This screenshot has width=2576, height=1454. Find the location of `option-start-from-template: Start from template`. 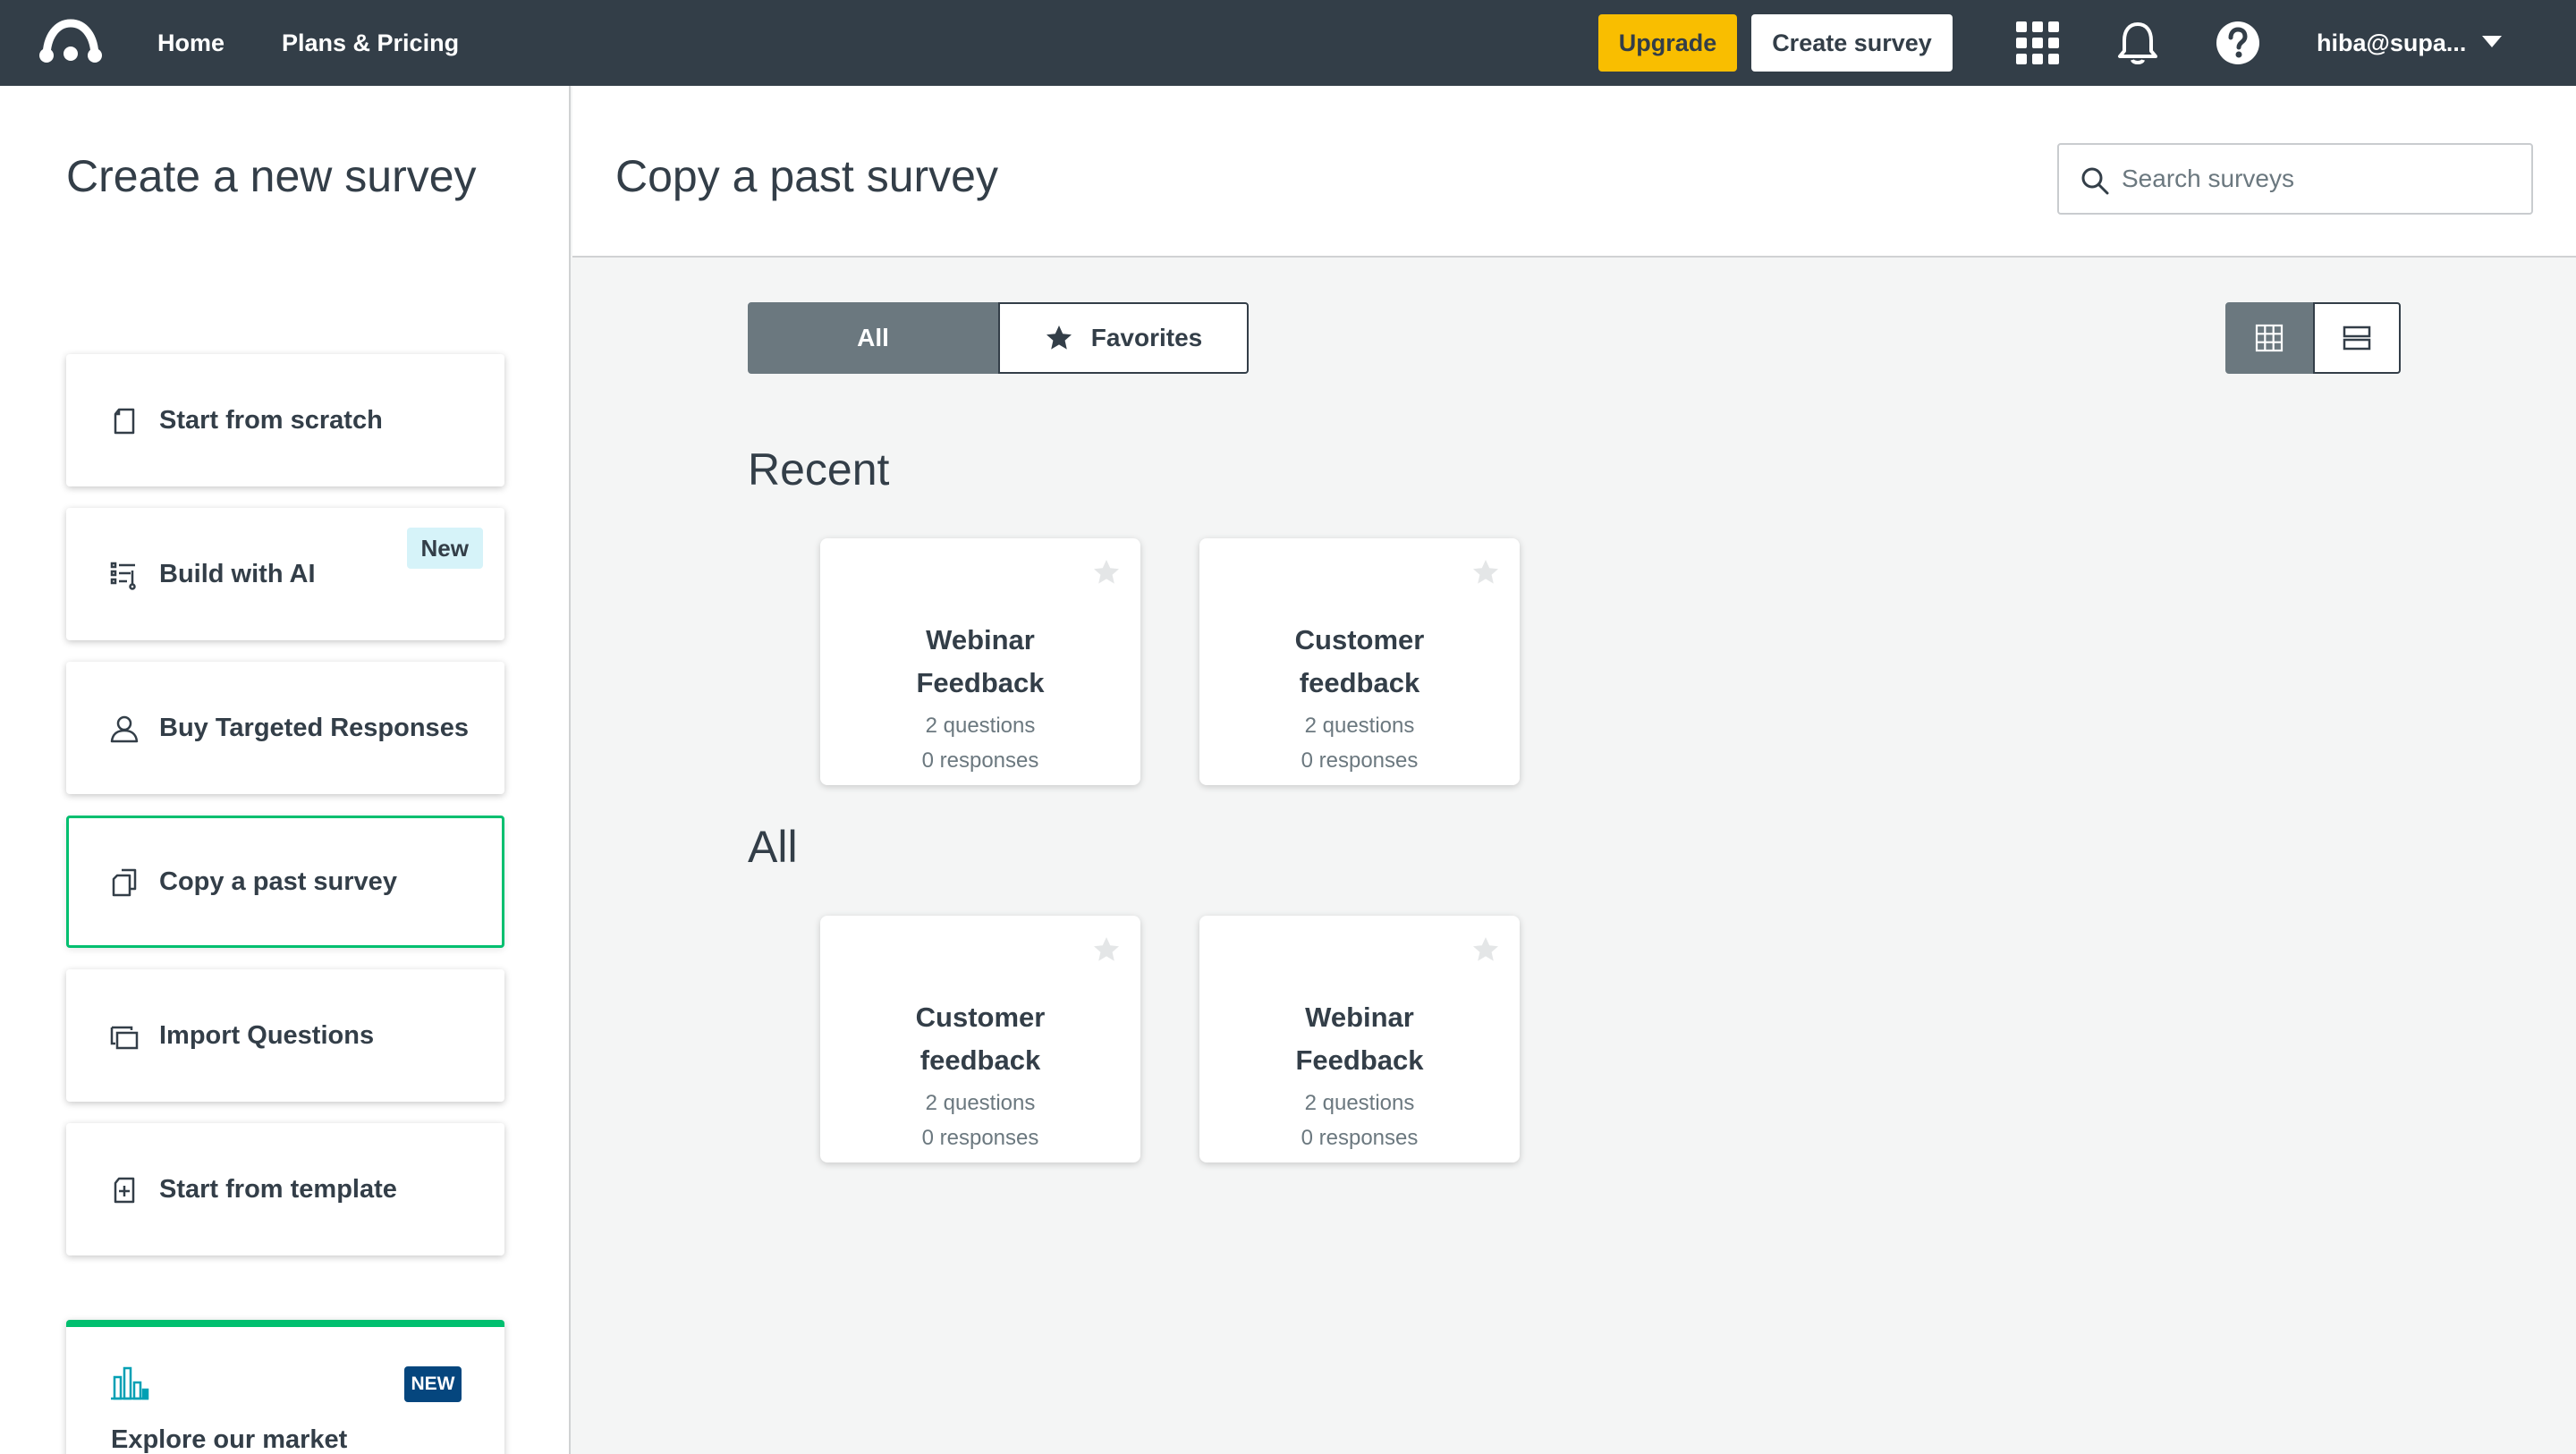

option-start-from-template: Start from template is located at coordinates (285, 1189).